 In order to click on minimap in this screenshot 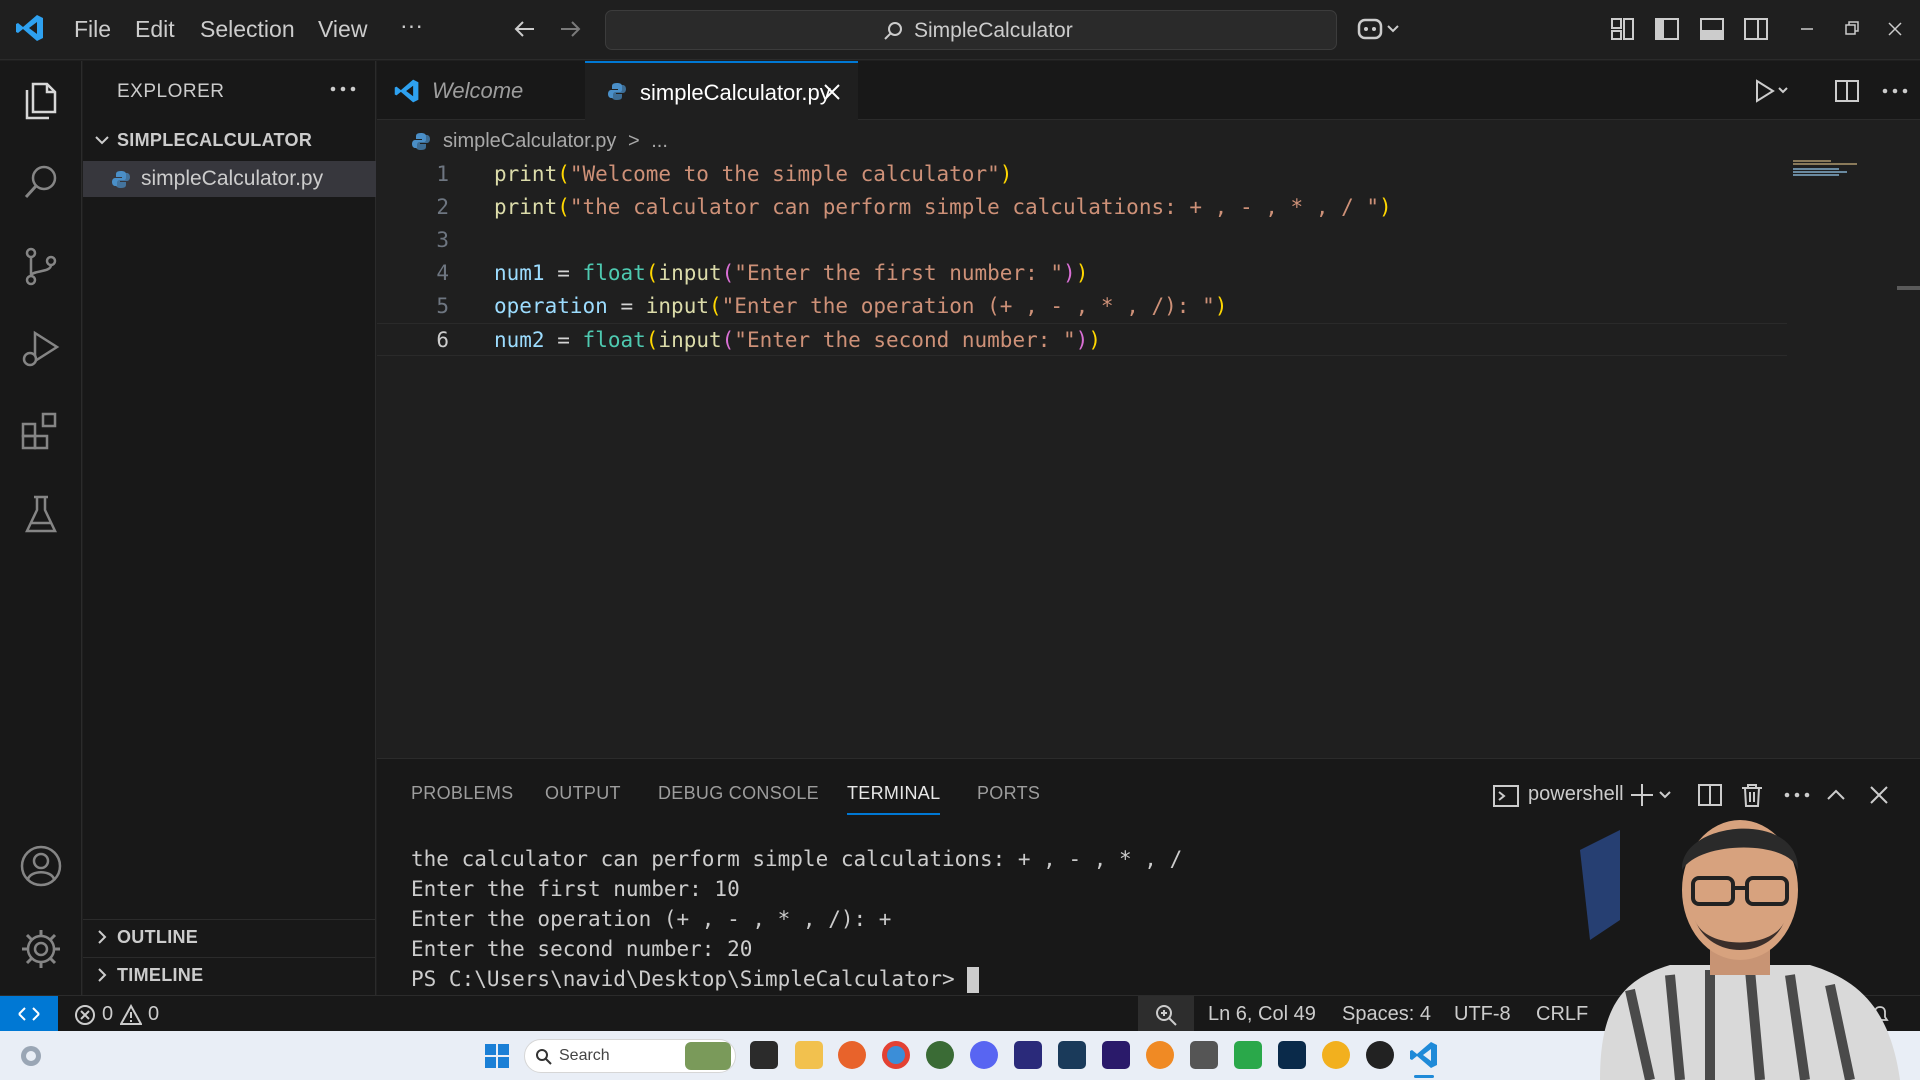, I will do `click(1830, 168)`.